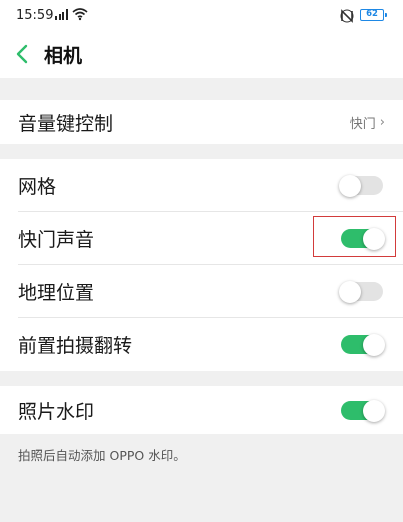 This screenshot has height=522, width=403. What do you see at coordinates (201, 15) in the screenshot?
I see `status-bar: 15:59 62` at bounding box center [201, 15].